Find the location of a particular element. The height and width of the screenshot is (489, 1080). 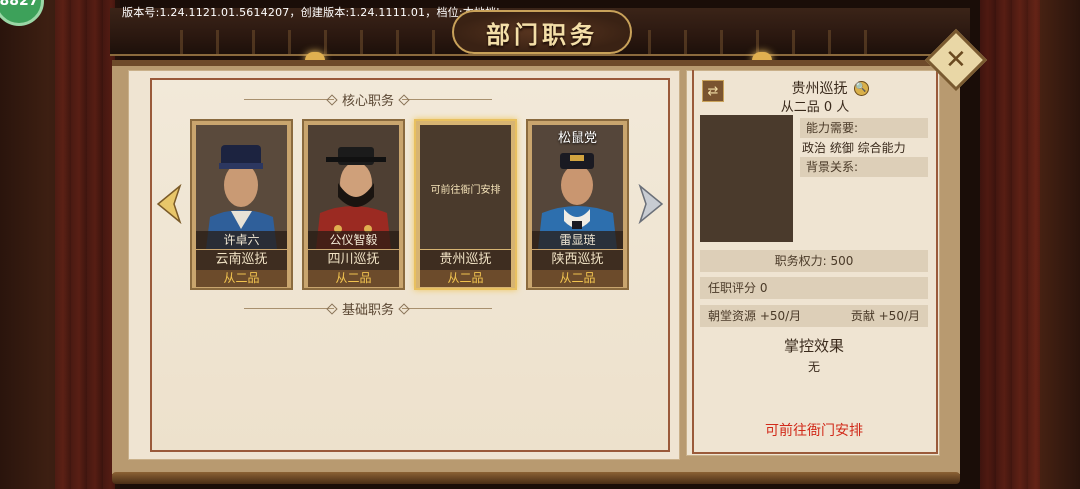

scroll-rod is located at coordinates (536, 478).